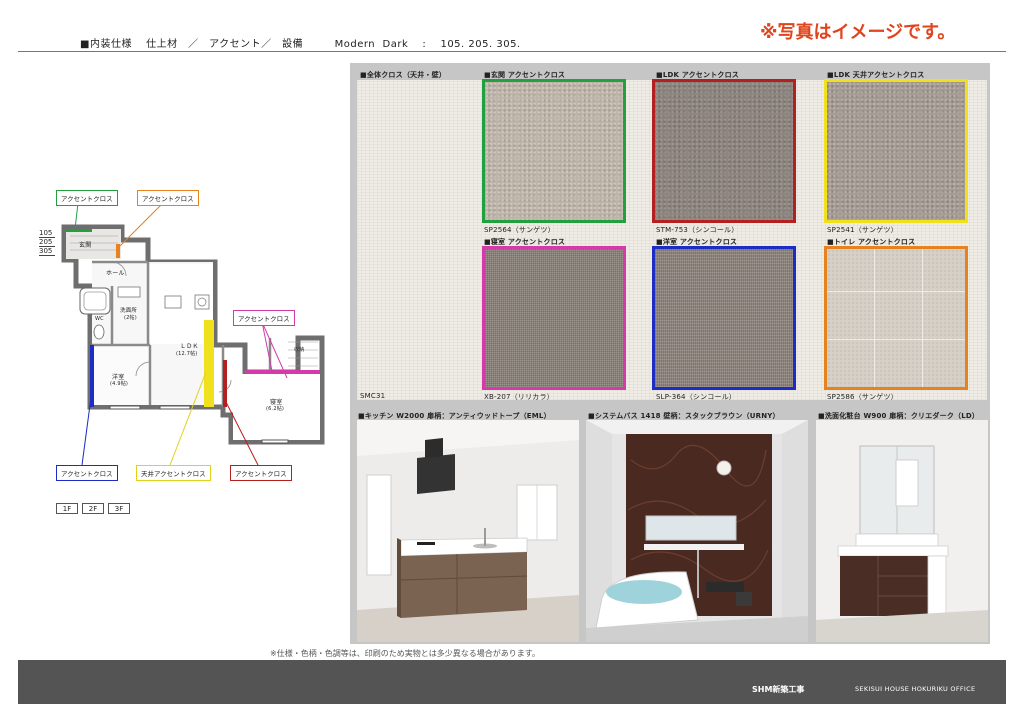 Image resolution: width=1024 pixels, height=724 pixels. I want to click on room-area-western: (4.9帖), so click(119, 384).